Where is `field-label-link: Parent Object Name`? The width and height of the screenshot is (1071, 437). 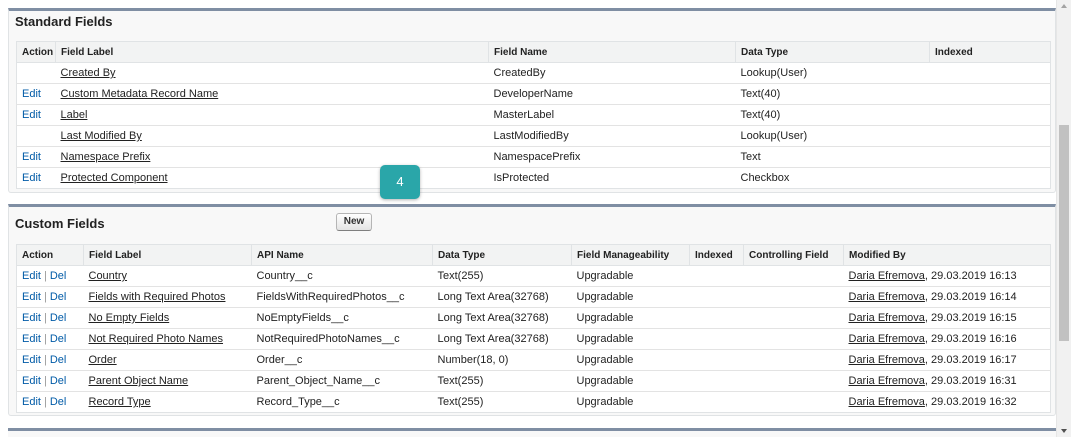
field-label-link: Parent Object Name is located at coordinates (139, 381).